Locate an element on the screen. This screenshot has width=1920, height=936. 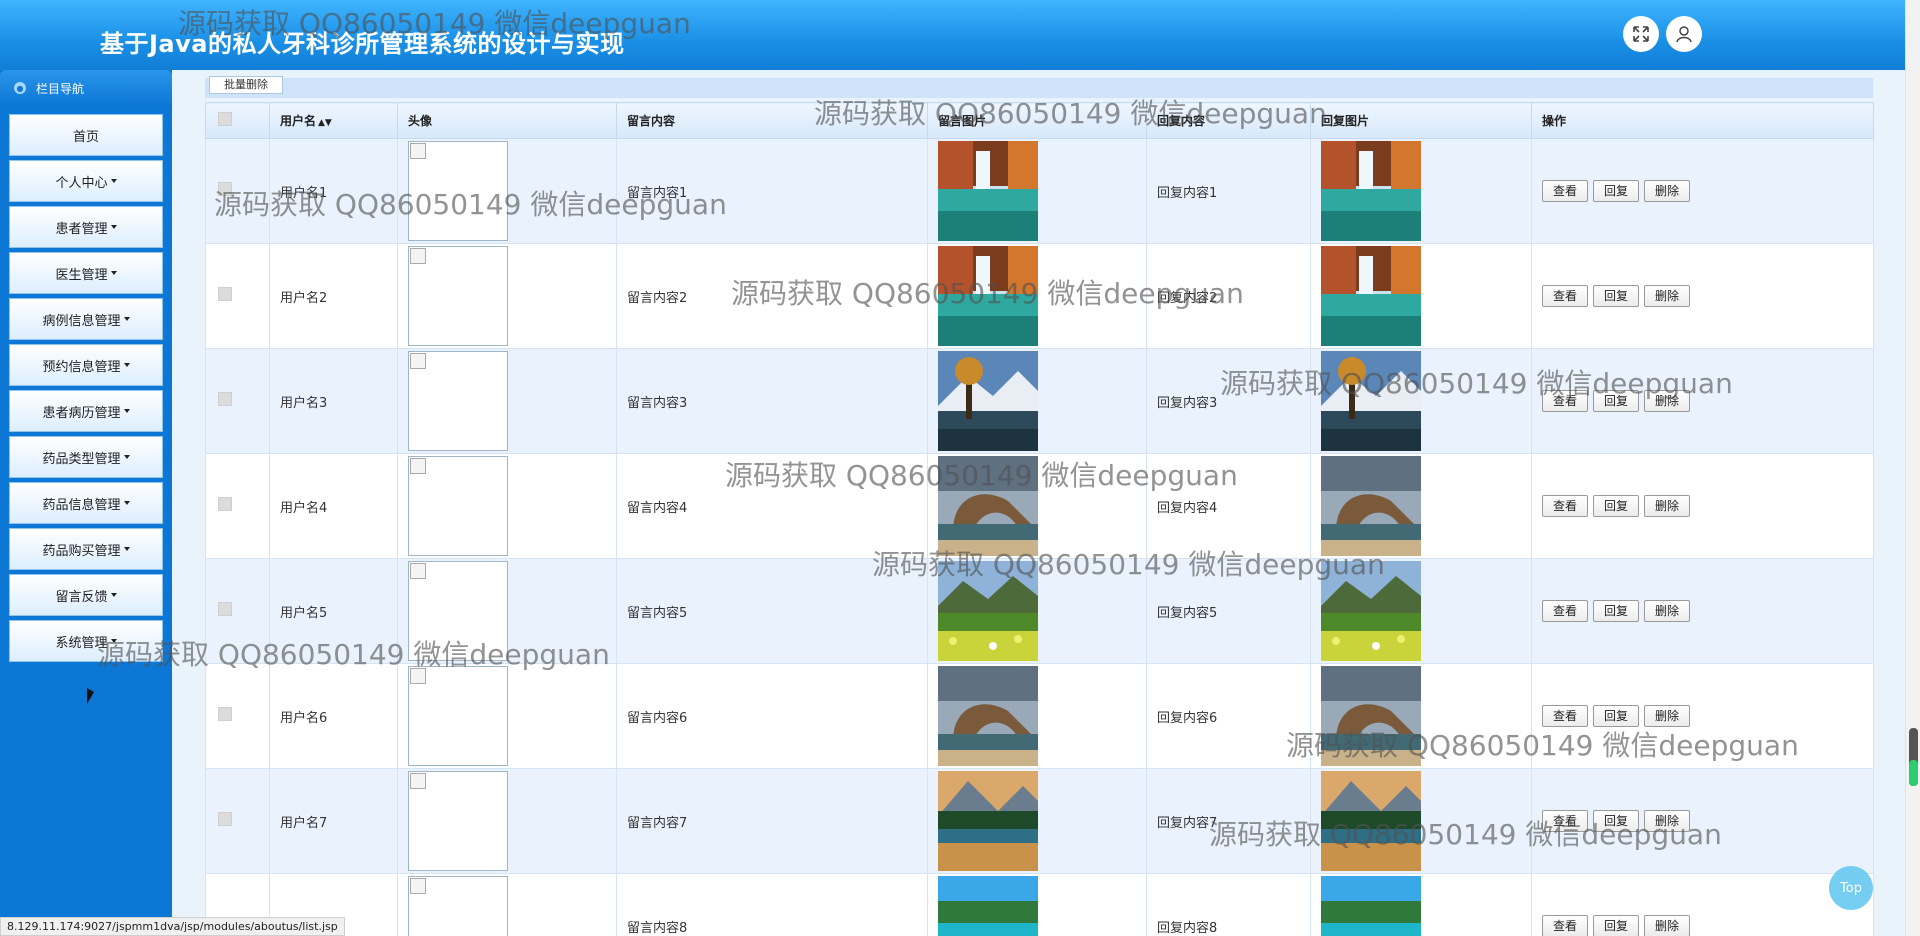
select-all-checkbox is located at coordinates (237, 120).